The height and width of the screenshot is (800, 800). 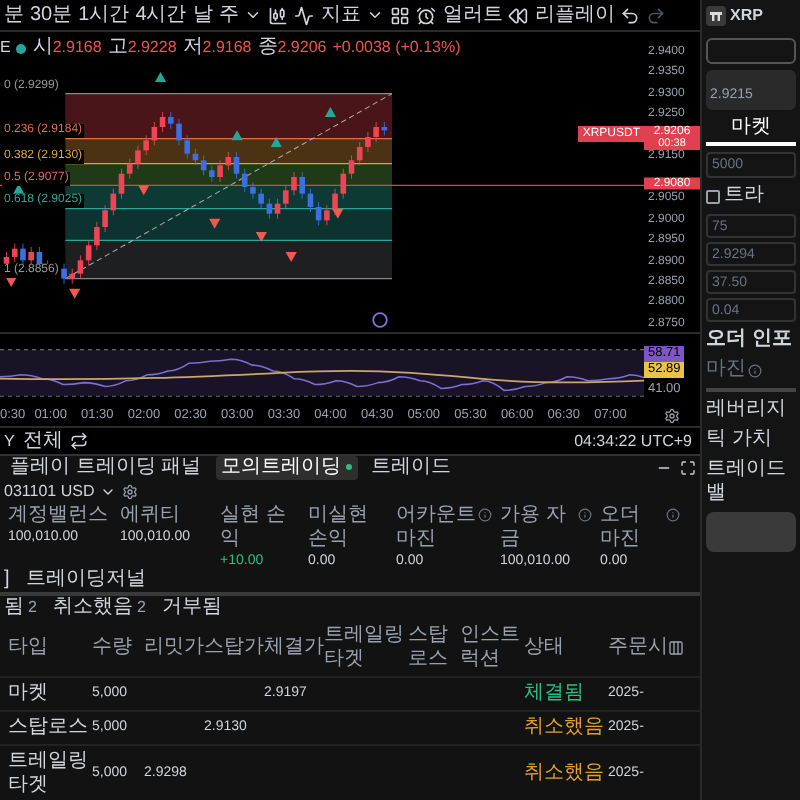 What do you see at coordinates (150, 516) in the screenshot?
I see `stat-label: 에퀴티` at bounding box center [150, 516].